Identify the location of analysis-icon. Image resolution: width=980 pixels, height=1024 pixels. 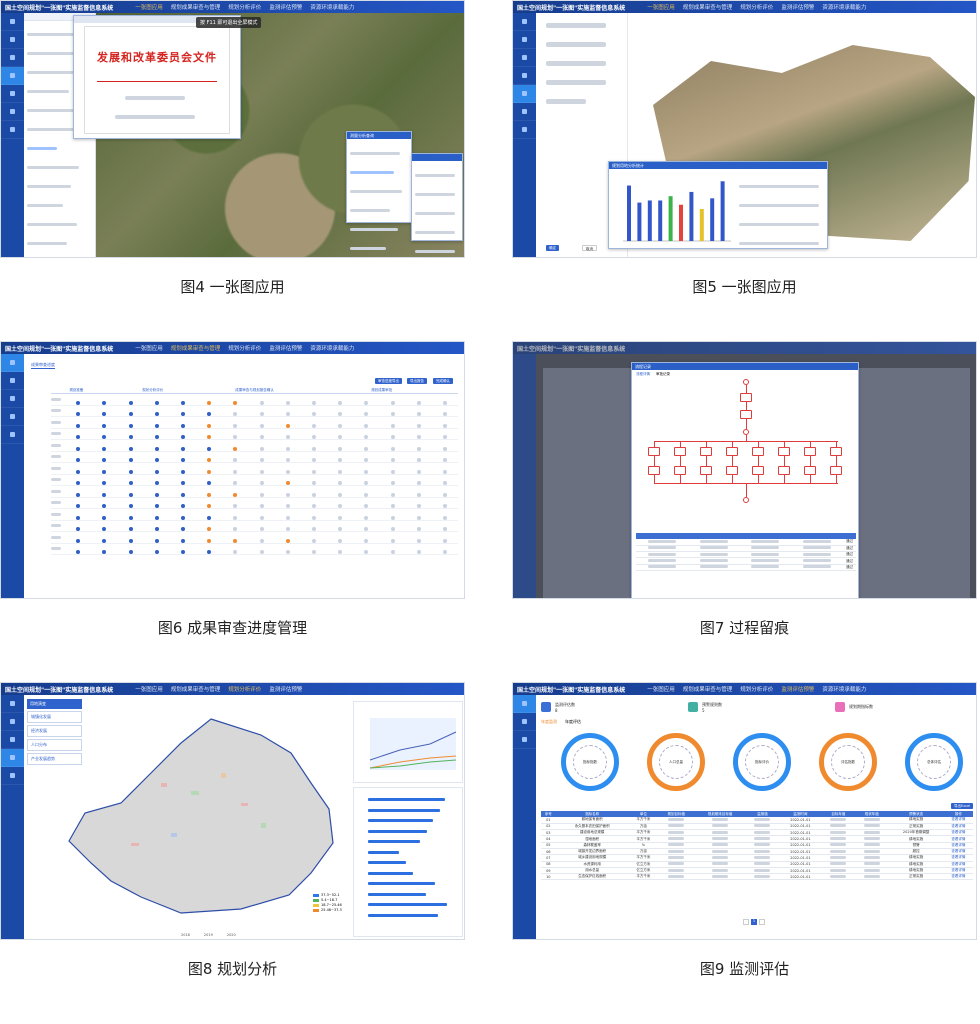
(12, 757).